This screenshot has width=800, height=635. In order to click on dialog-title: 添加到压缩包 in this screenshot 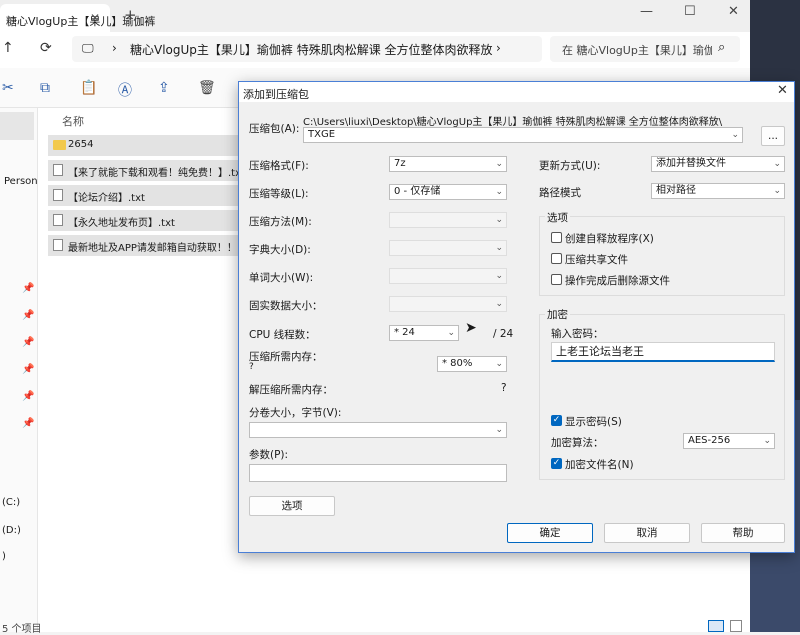, I will do `click(276, 94)`.